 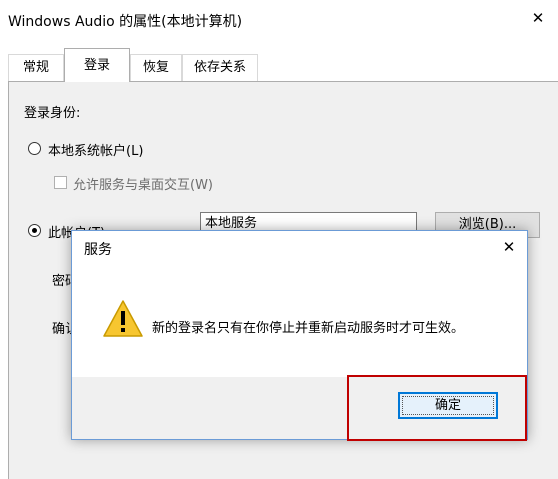 I want to click on dialog-close-icon: ✕, so click(x=509, y=247).